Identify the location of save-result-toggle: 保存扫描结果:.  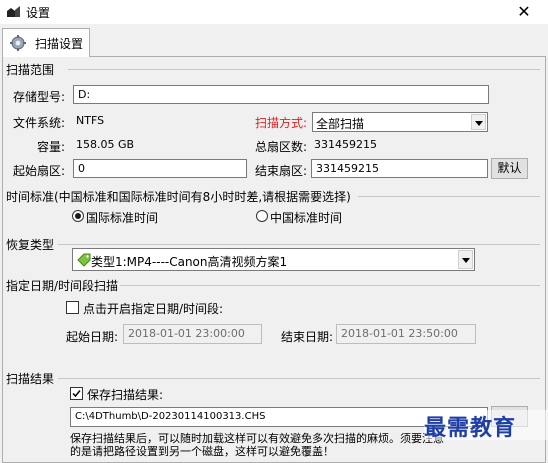
(130, 394).